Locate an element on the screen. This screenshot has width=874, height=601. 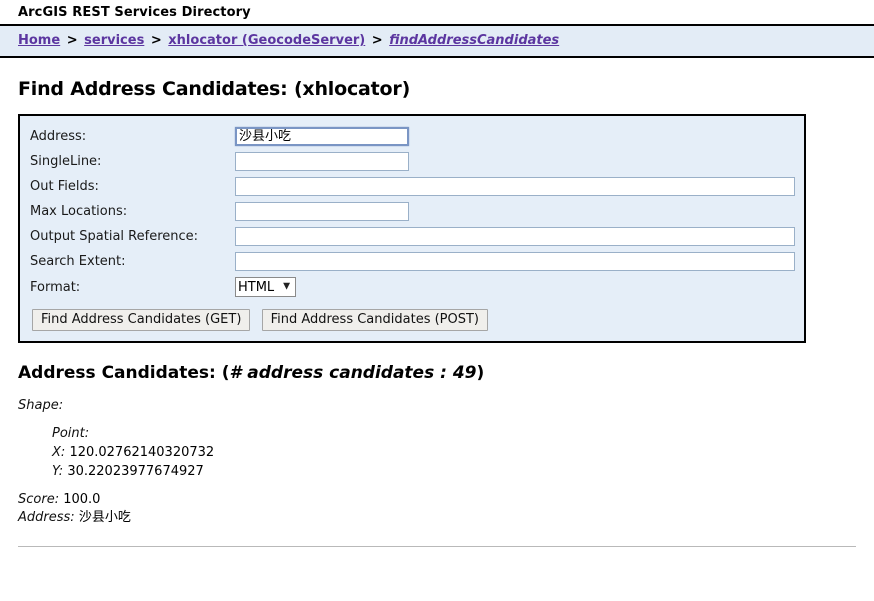
breadcrumb-link-home: Home is located at coordinates (39, 40).